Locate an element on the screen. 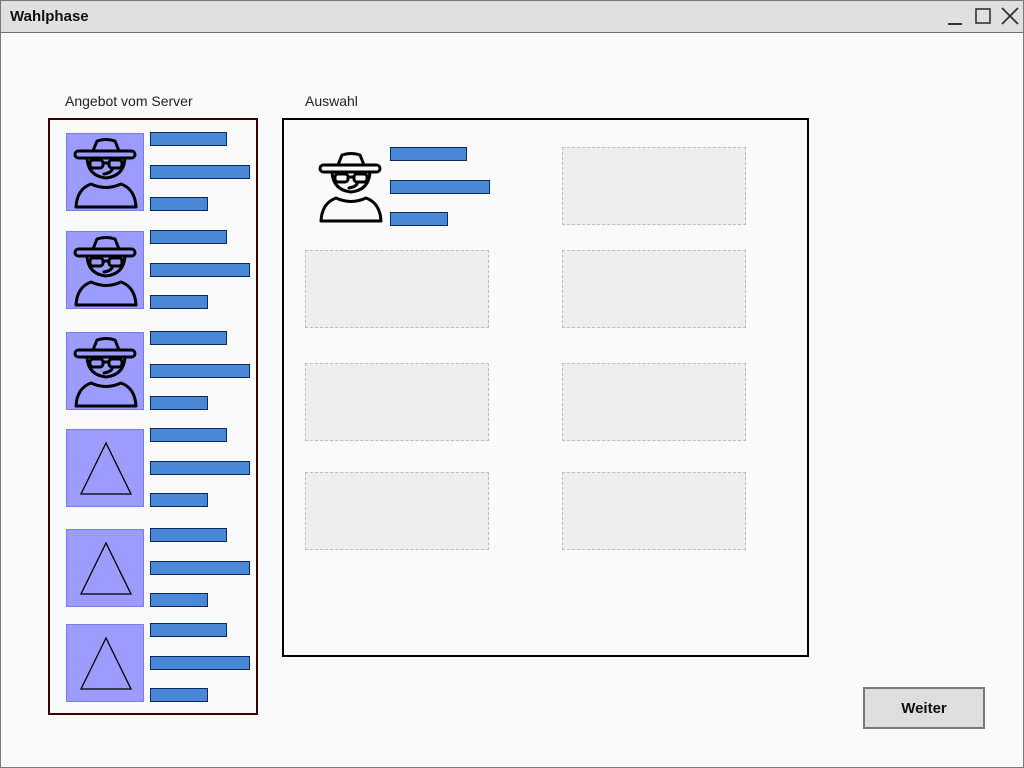 Image resolution: width=1024 pixels, height=768 pixels. minimize-icon is located at coordinates (955, 17).